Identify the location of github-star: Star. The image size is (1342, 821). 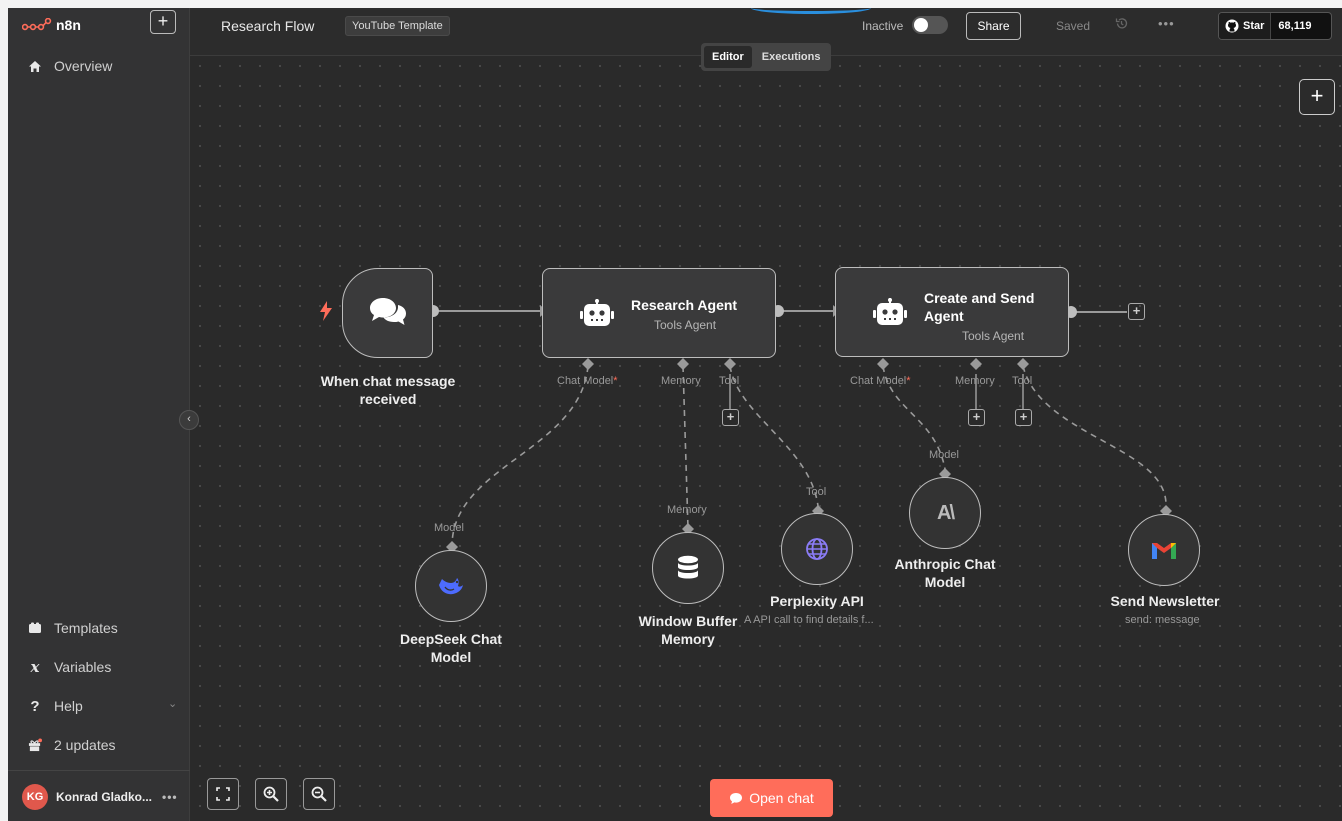
(1245, 26).